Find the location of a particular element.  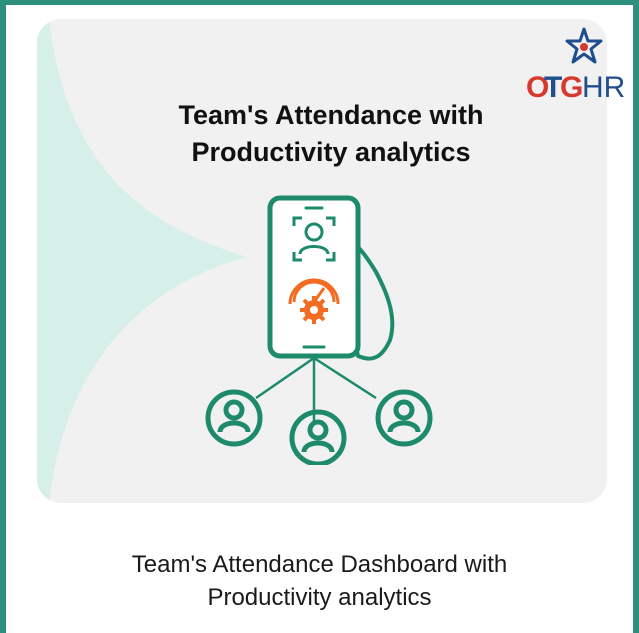

caption-line-2: Productivity analytics is located at coordinates (319, 597).